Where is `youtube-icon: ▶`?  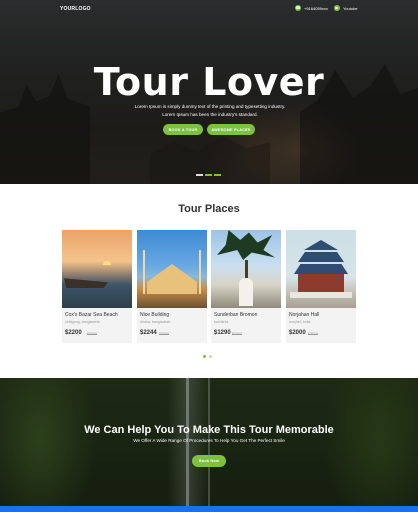 youtube-icon: ▶ is located at coordinates (337, 8).